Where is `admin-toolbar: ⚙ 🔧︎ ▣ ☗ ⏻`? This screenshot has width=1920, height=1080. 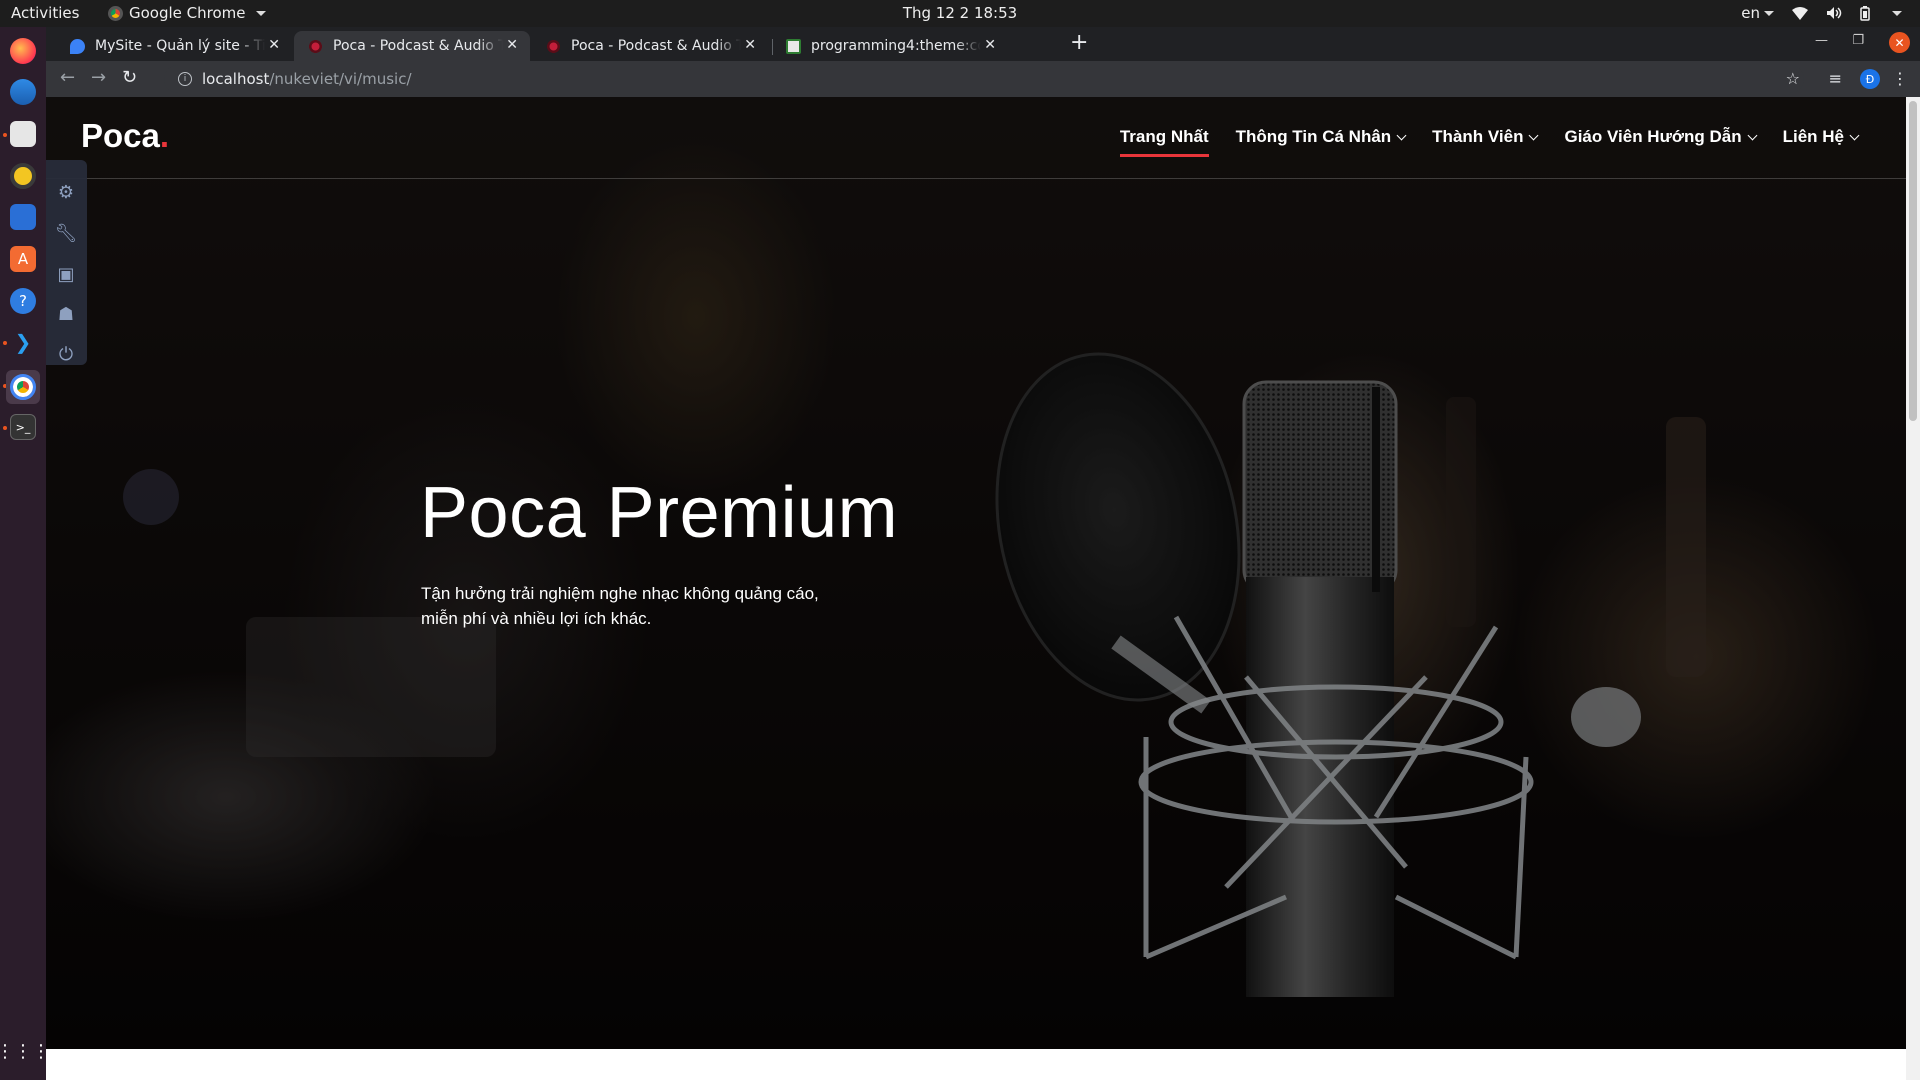
admin-toolbar: ⚙ 🔧︎ ▣ ☗ ⏻ is located at coordinates (66, 262).